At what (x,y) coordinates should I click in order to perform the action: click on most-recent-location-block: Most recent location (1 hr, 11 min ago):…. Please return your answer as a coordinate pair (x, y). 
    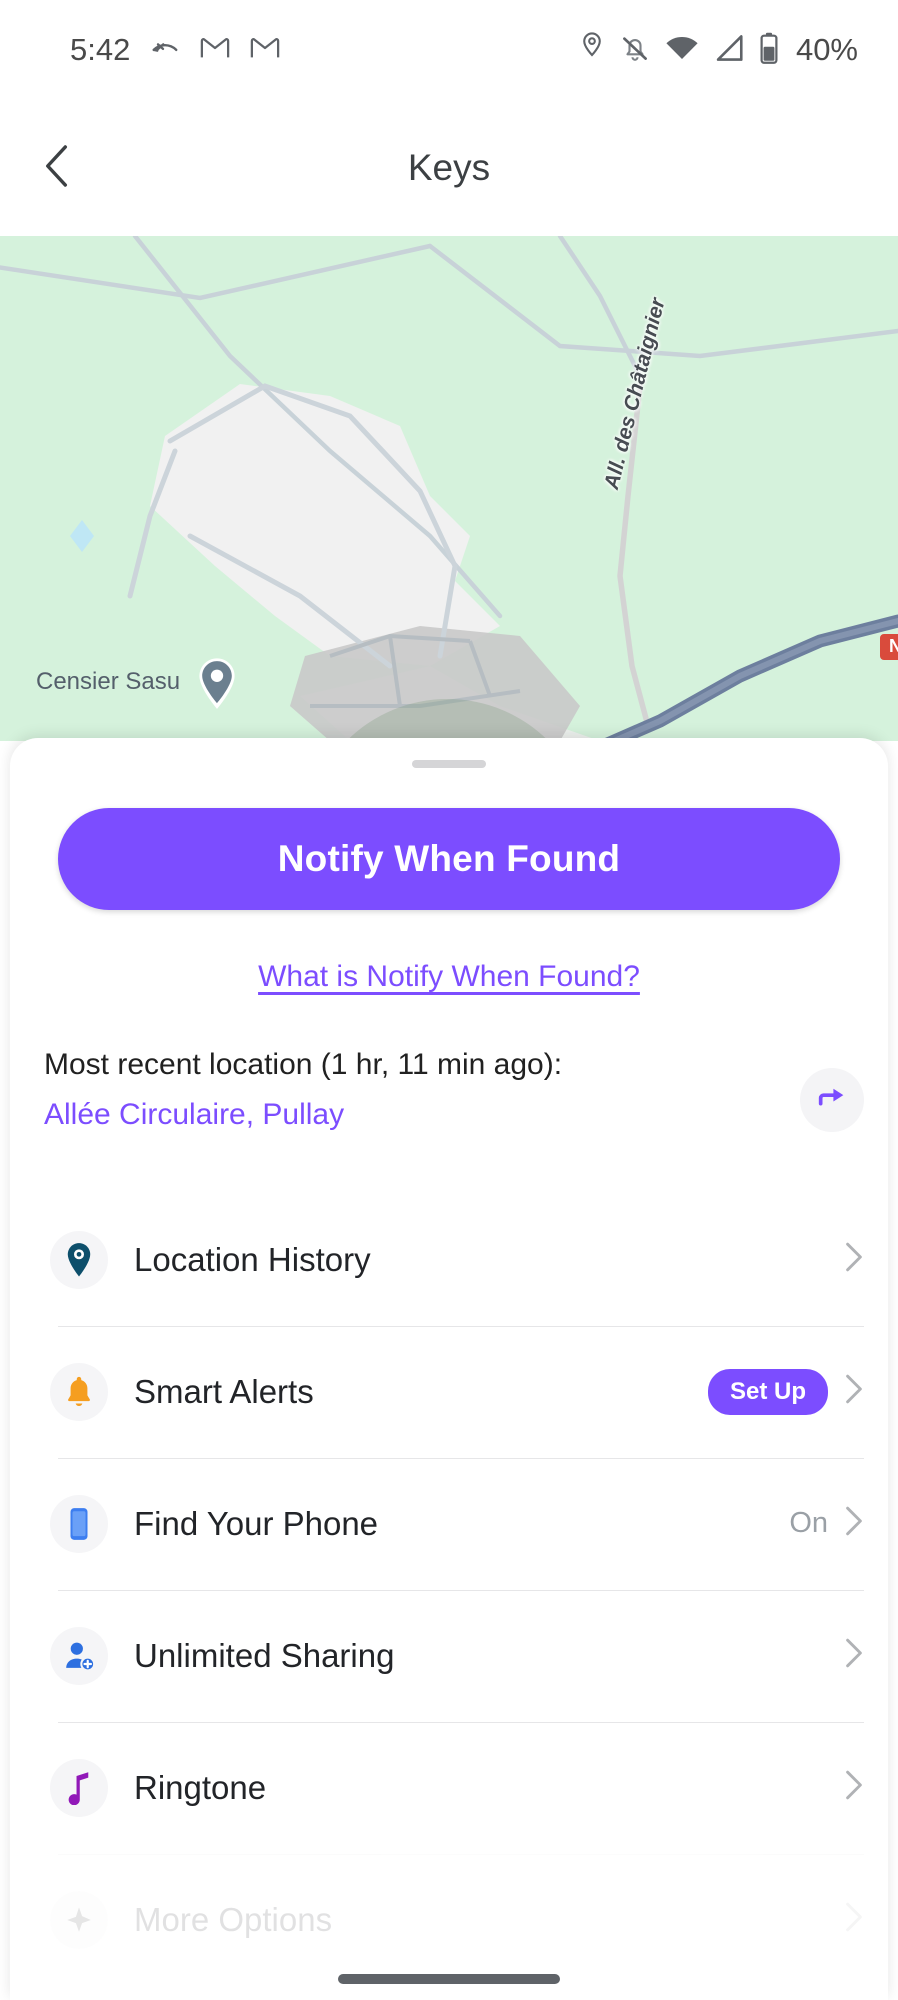
    Looking at the image, I should click on (449, 1089).